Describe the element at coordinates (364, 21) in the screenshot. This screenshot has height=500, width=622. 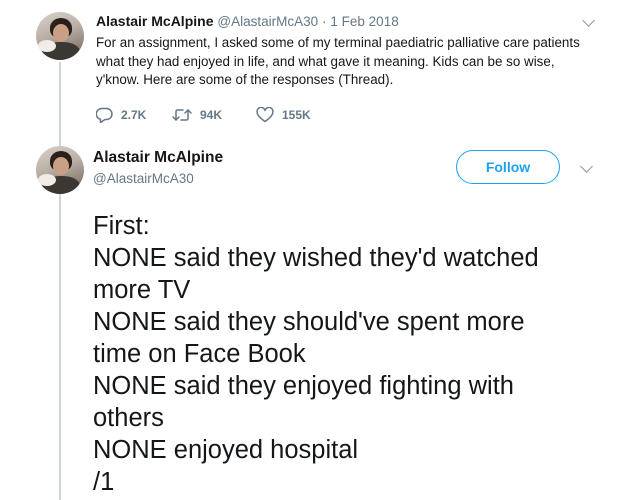
I see `tweet-date: 1 Feb 2018` at that location.